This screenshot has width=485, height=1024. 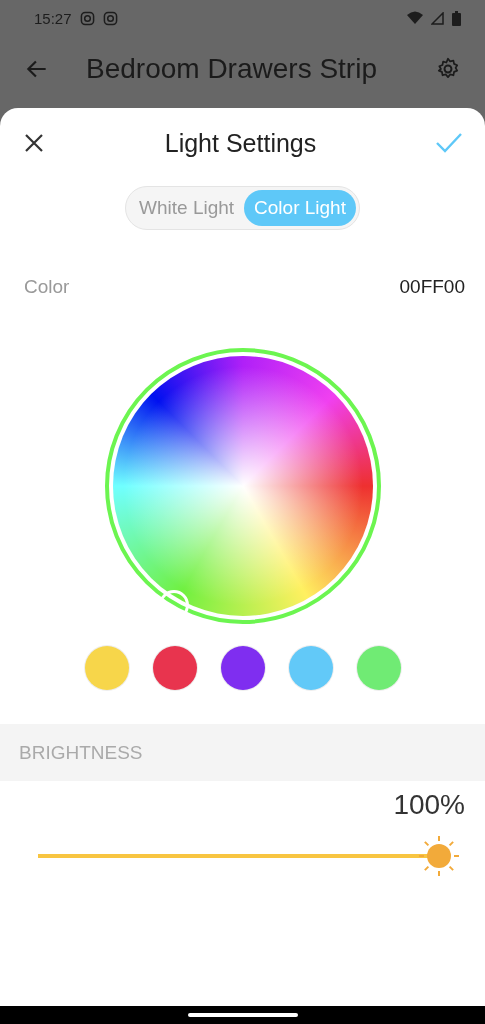 What do you see at coordinates (300, 208) in the screenshot?
I see `mode-tab: Color Light` at bounding box center [300, 208].